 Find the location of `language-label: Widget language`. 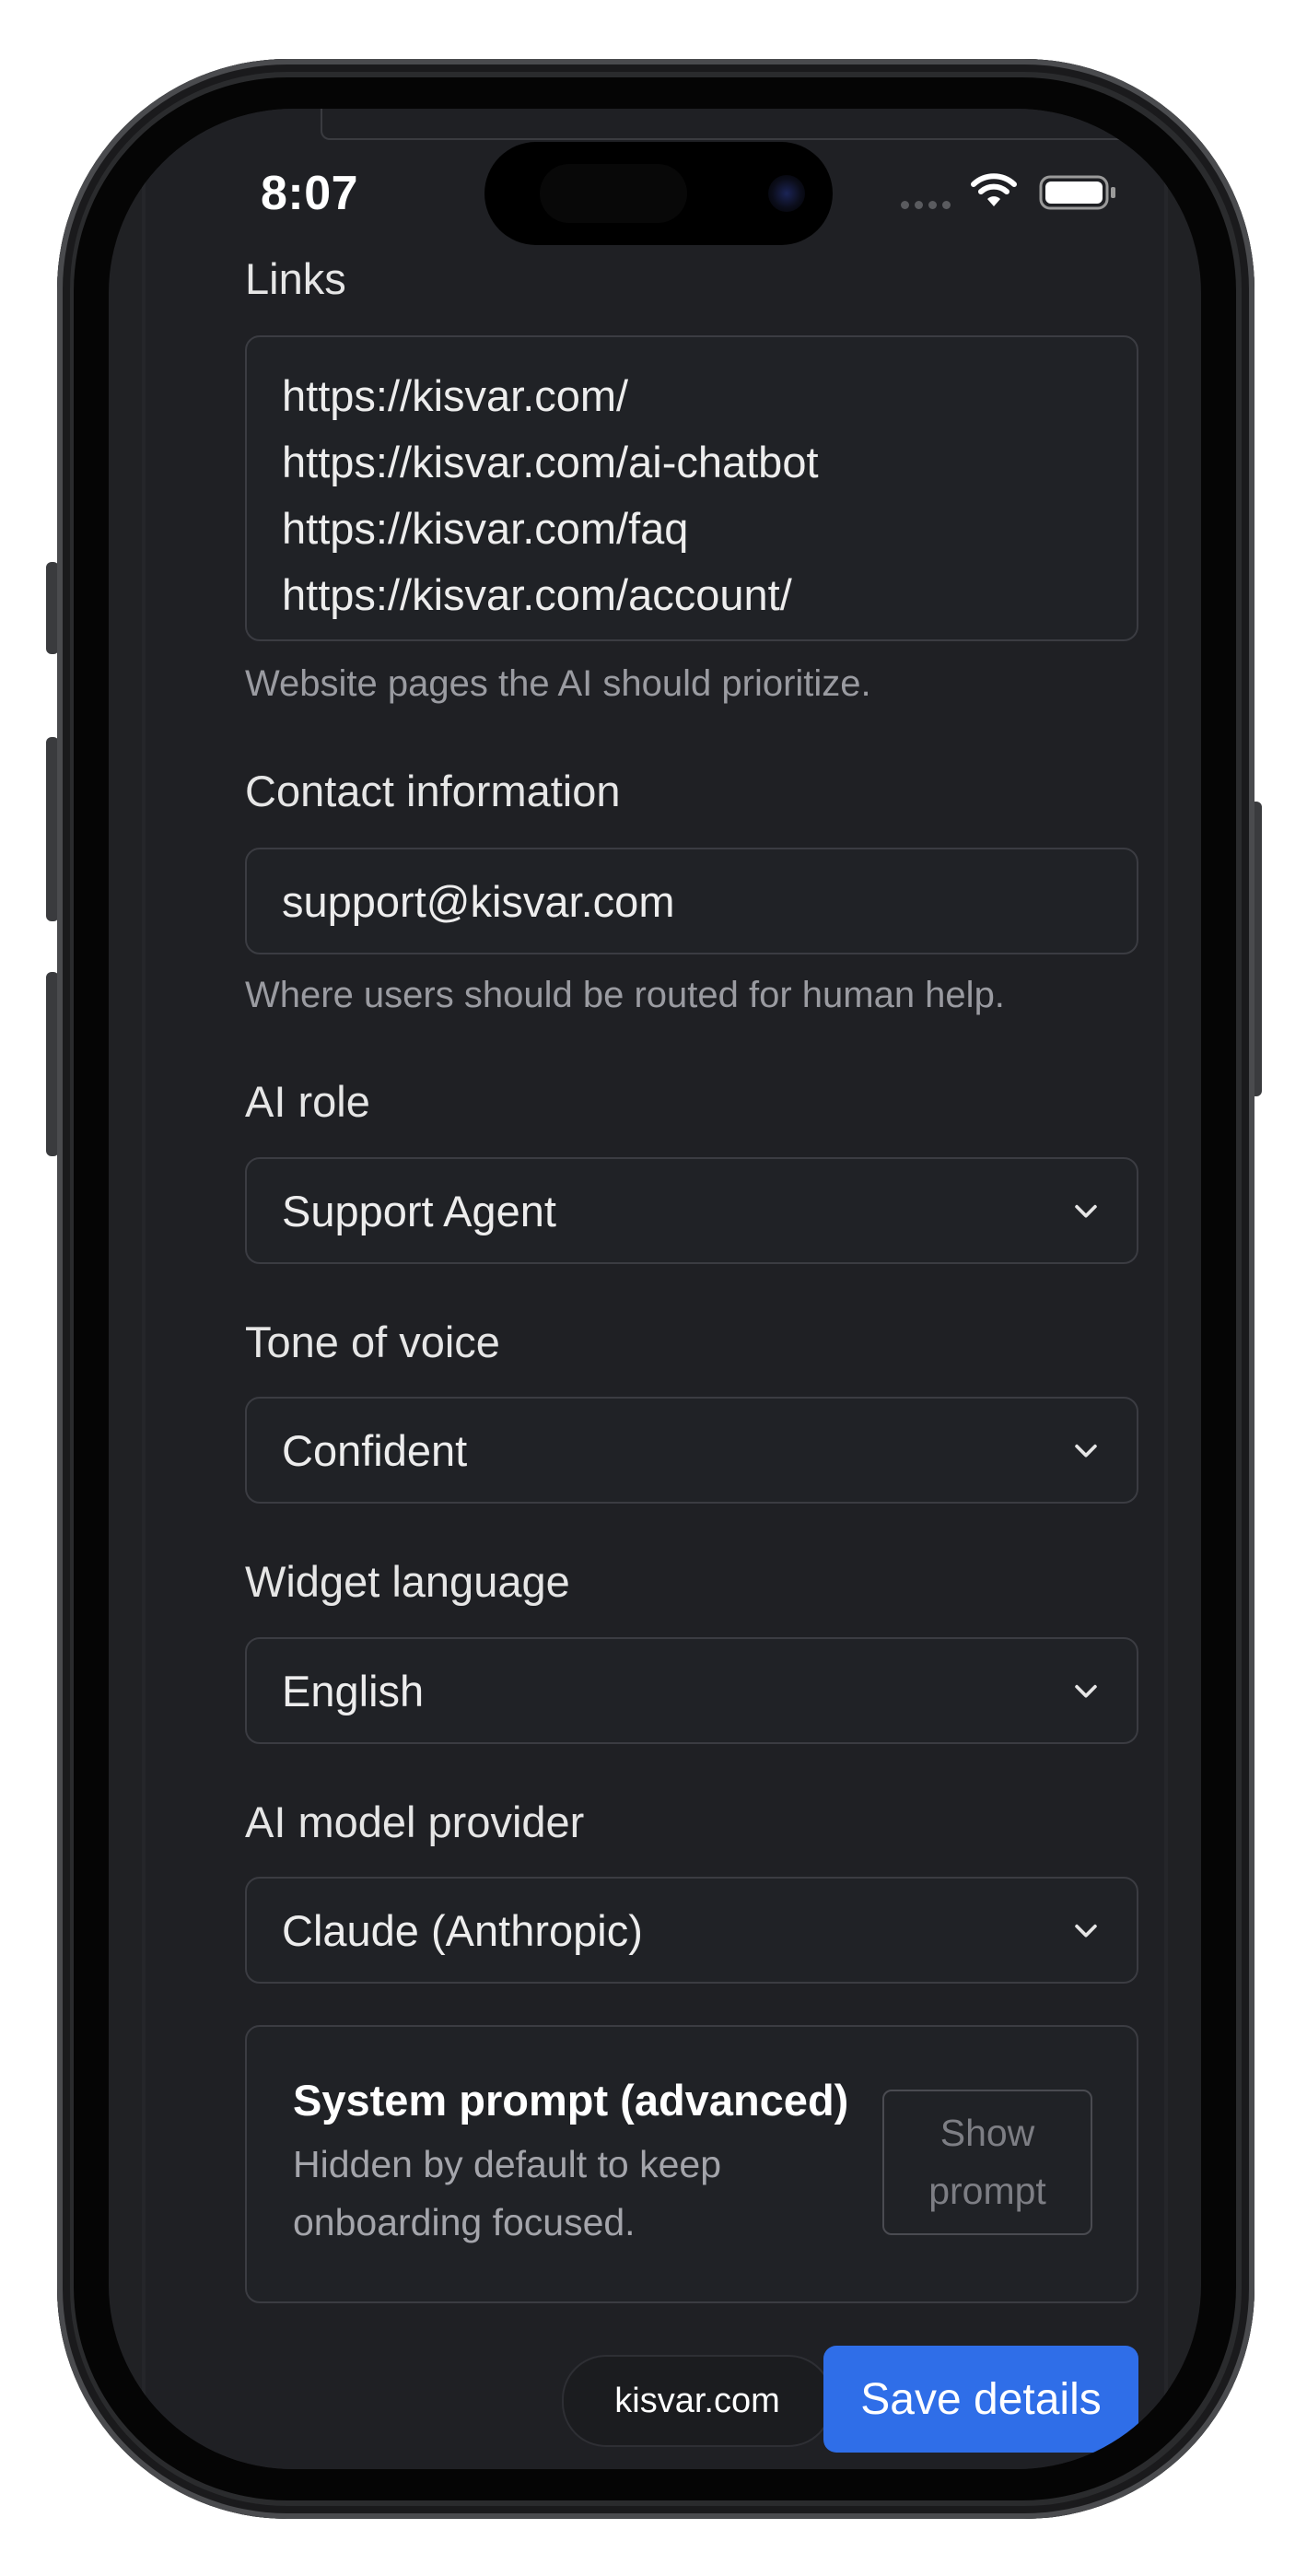

language-label: Widget language is located at coordinates (407, 1581).